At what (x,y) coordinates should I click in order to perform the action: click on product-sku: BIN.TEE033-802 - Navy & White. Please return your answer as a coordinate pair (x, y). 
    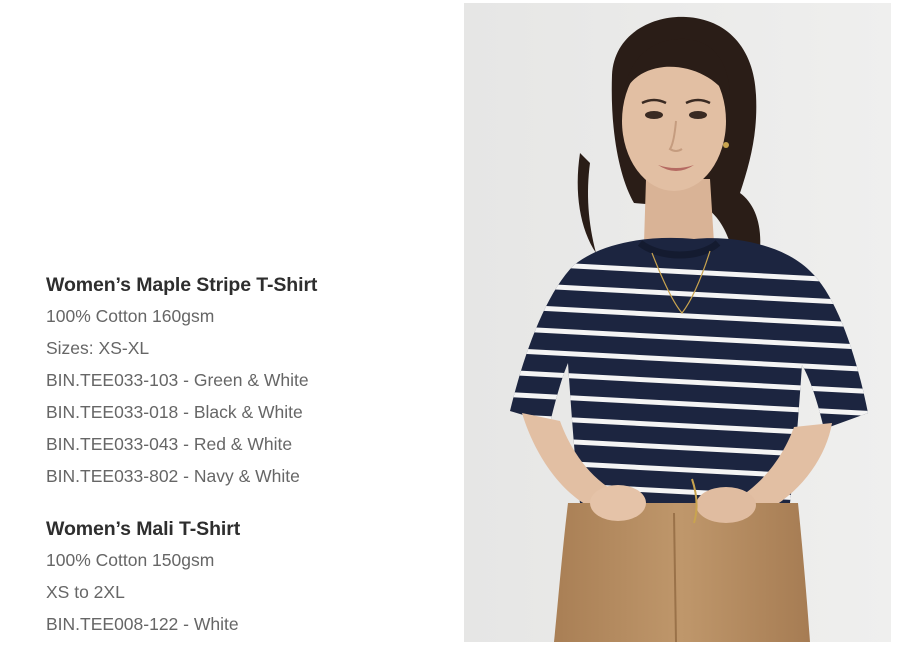
    Looking at the image, I should click on (173, 476).